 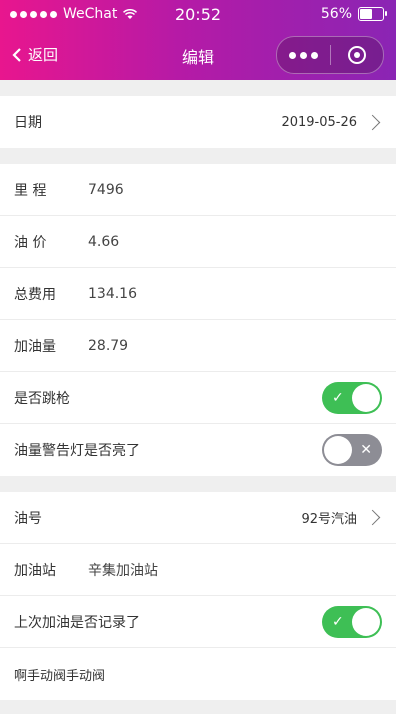 What do you see at coordinates (303, 55) in the screenshot?
I see `more-button` at bounding box center [303, 55].